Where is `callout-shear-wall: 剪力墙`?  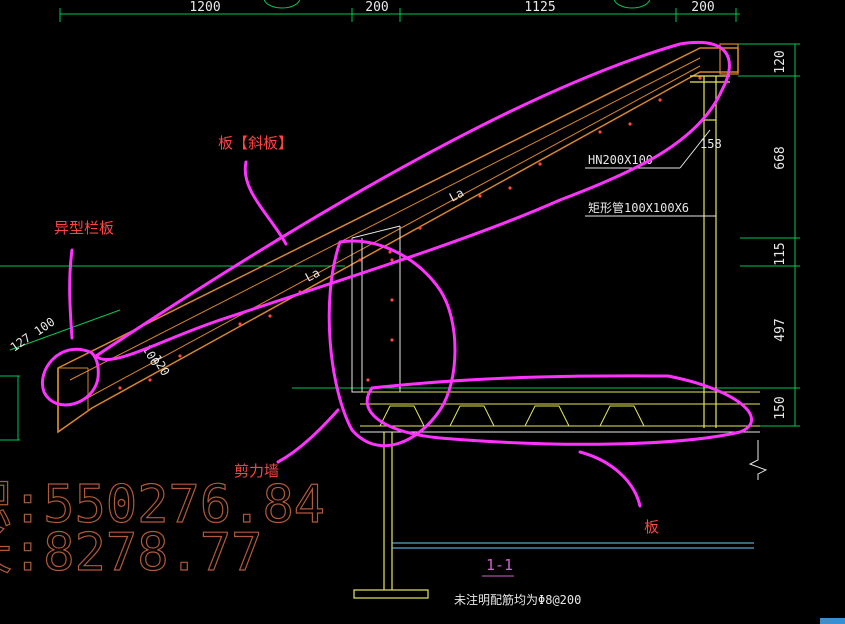
callout-shear-wall: 剪力墙 is located at coordinates (256, 471).